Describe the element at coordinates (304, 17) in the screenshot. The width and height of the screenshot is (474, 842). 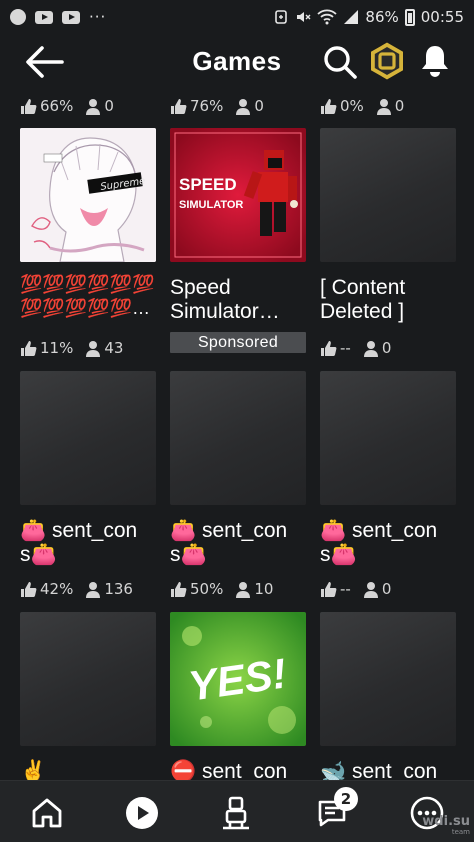
I see `mute-icon` at that location.